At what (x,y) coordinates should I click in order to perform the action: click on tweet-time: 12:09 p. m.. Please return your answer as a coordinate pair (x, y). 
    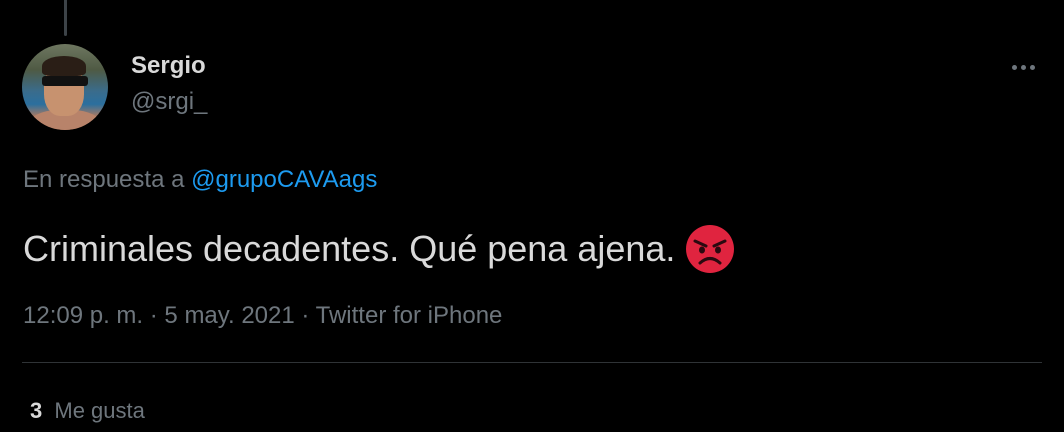
    Looking at the image, I should click on (83, 315).